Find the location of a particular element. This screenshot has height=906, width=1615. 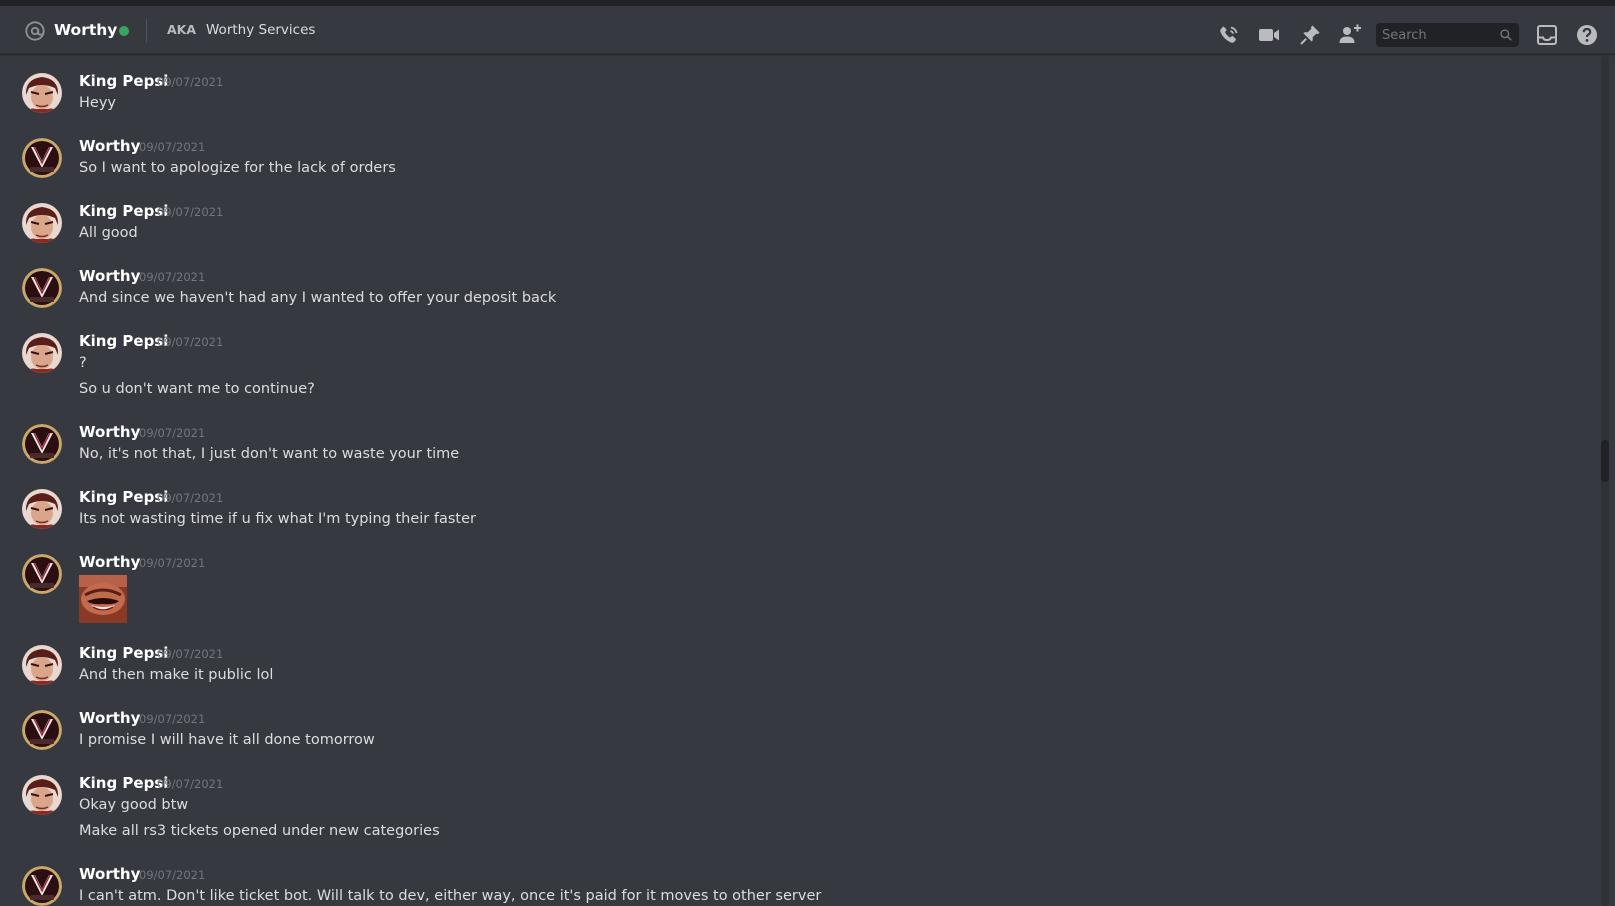

message-text: So u don't want me to continue? is located at coordinates (197, 389).